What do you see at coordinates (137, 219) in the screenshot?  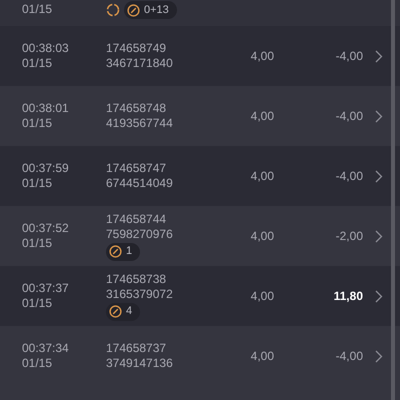 I see `id-text: 174658744` at bounding box center [137, 219].